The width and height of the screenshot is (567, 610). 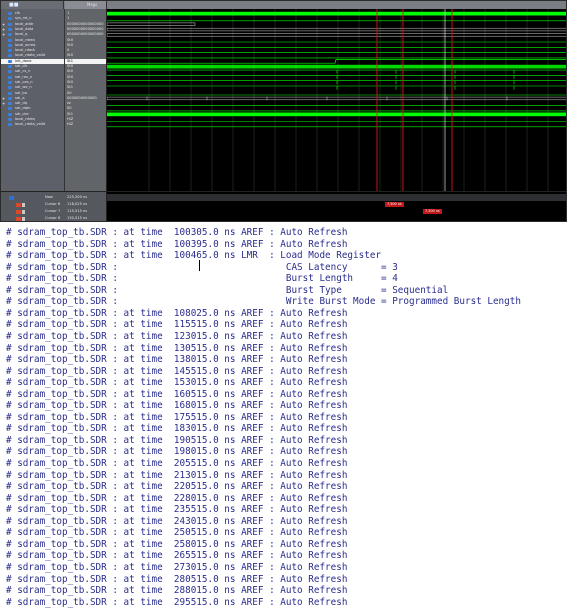 I want to click on text-cursor, so click(x=199, y=265).